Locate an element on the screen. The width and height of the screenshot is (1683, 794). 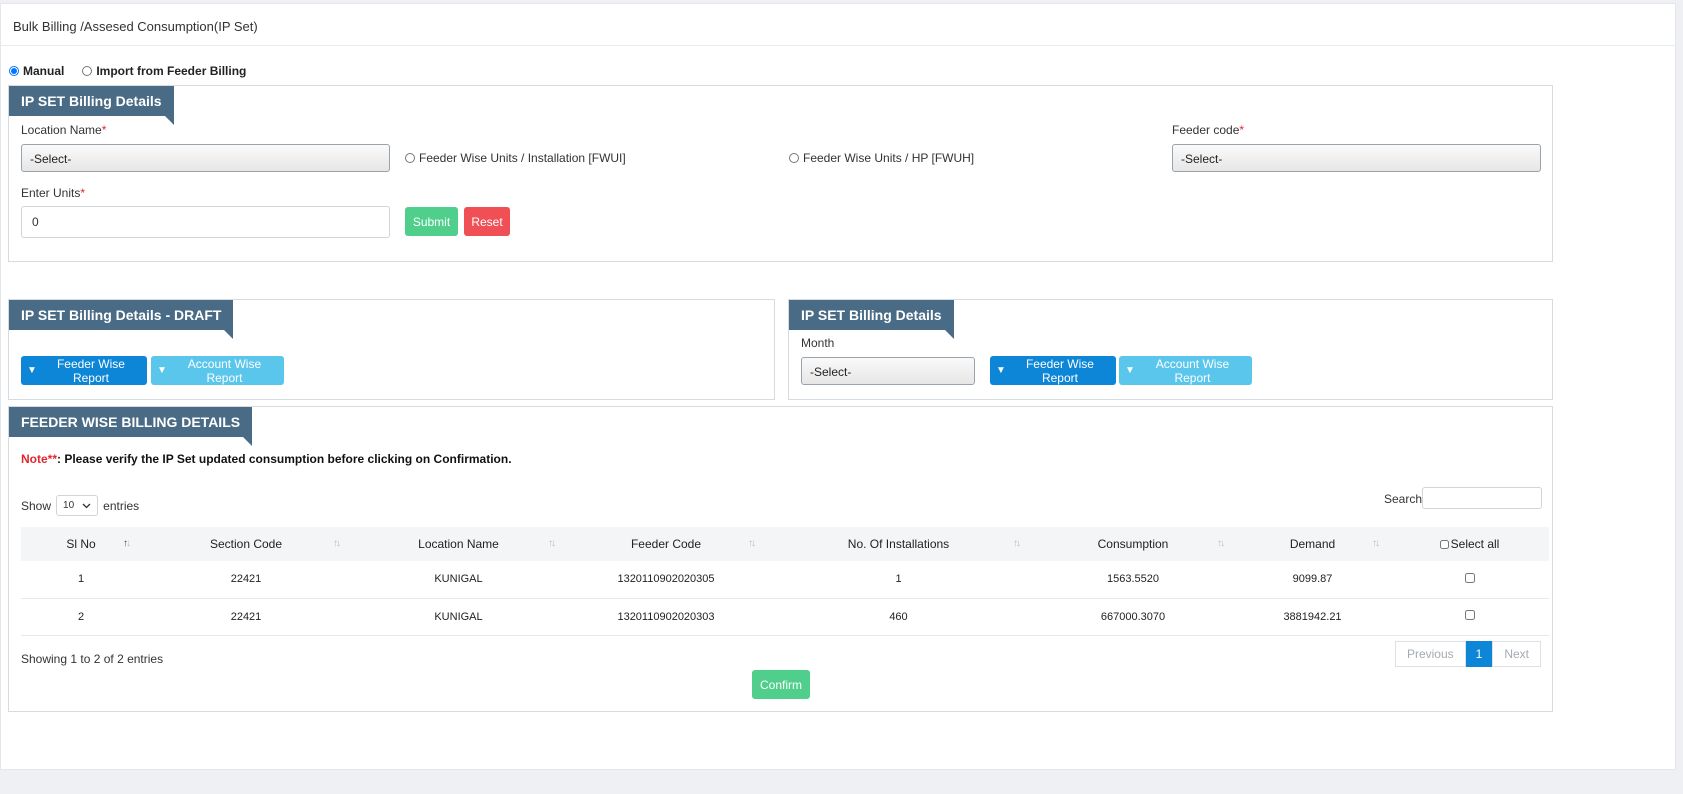
submit-button: Submit is located at coordinates (431, 221).